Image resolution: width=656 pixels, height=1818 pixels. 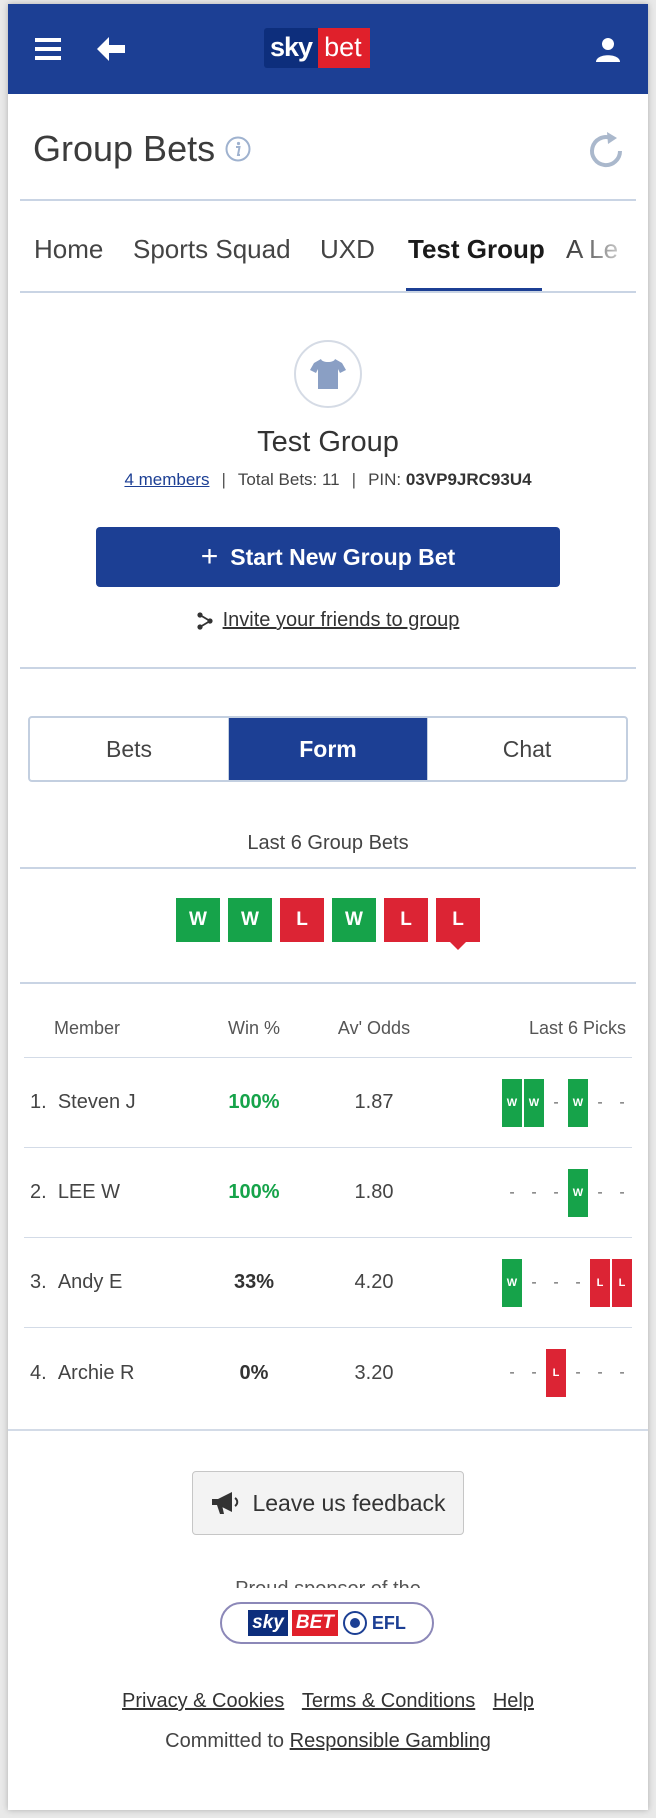 What do you see at coordinates (538, 1373) in the screenshot?
I see `member-picks: - - L - - -` at bounding box center [538, 1373].